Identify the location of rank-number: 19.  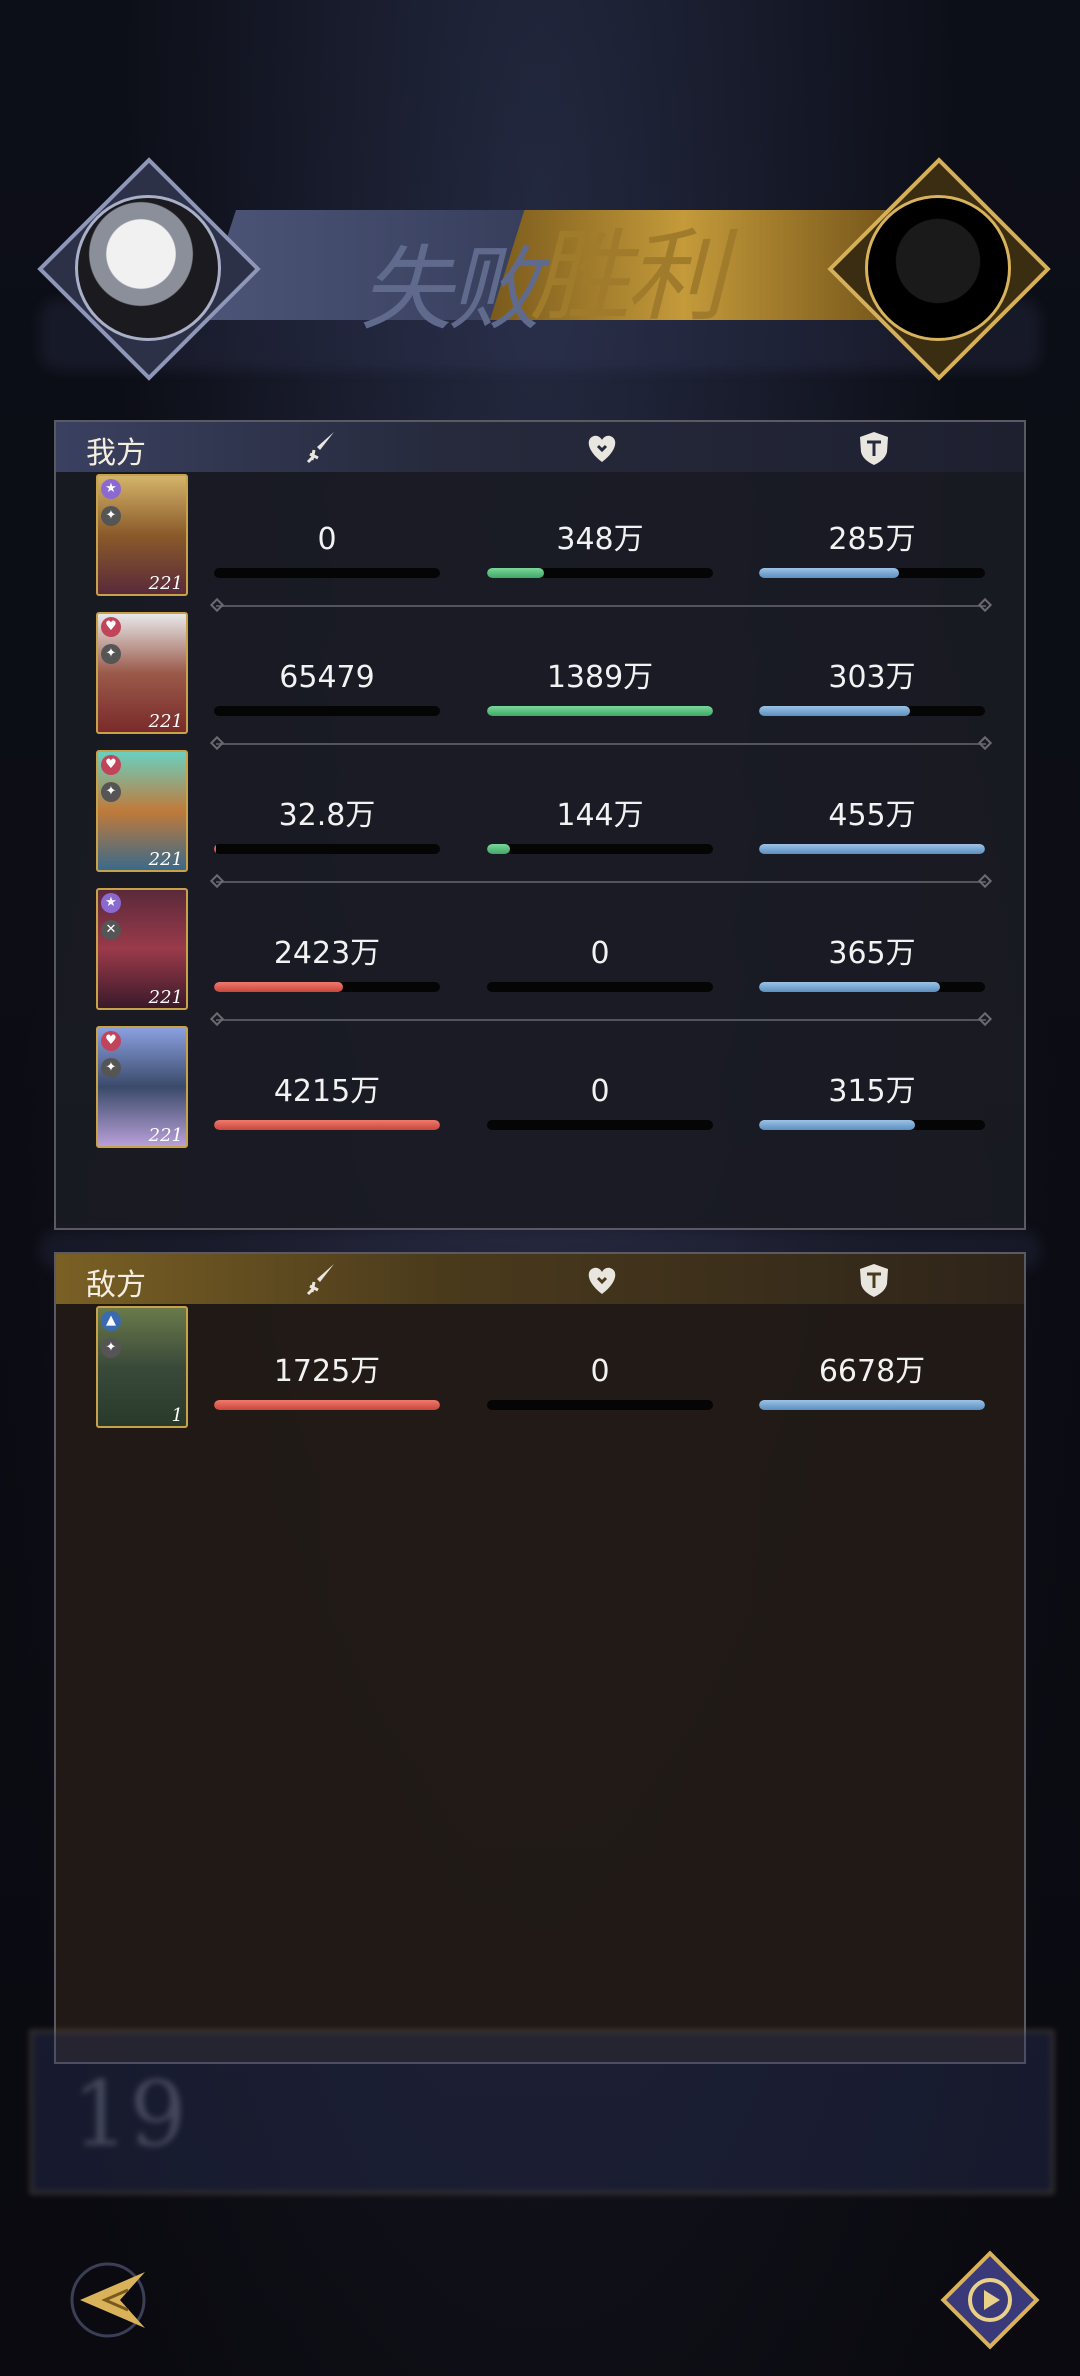
(129, 2114).